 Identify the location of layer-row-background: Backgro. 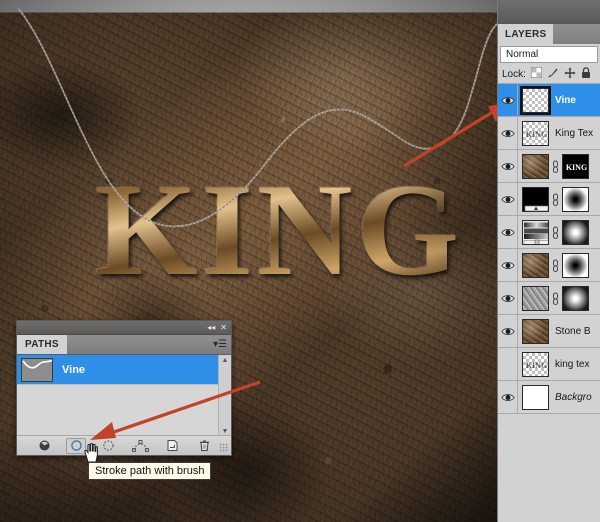
(549, 397).